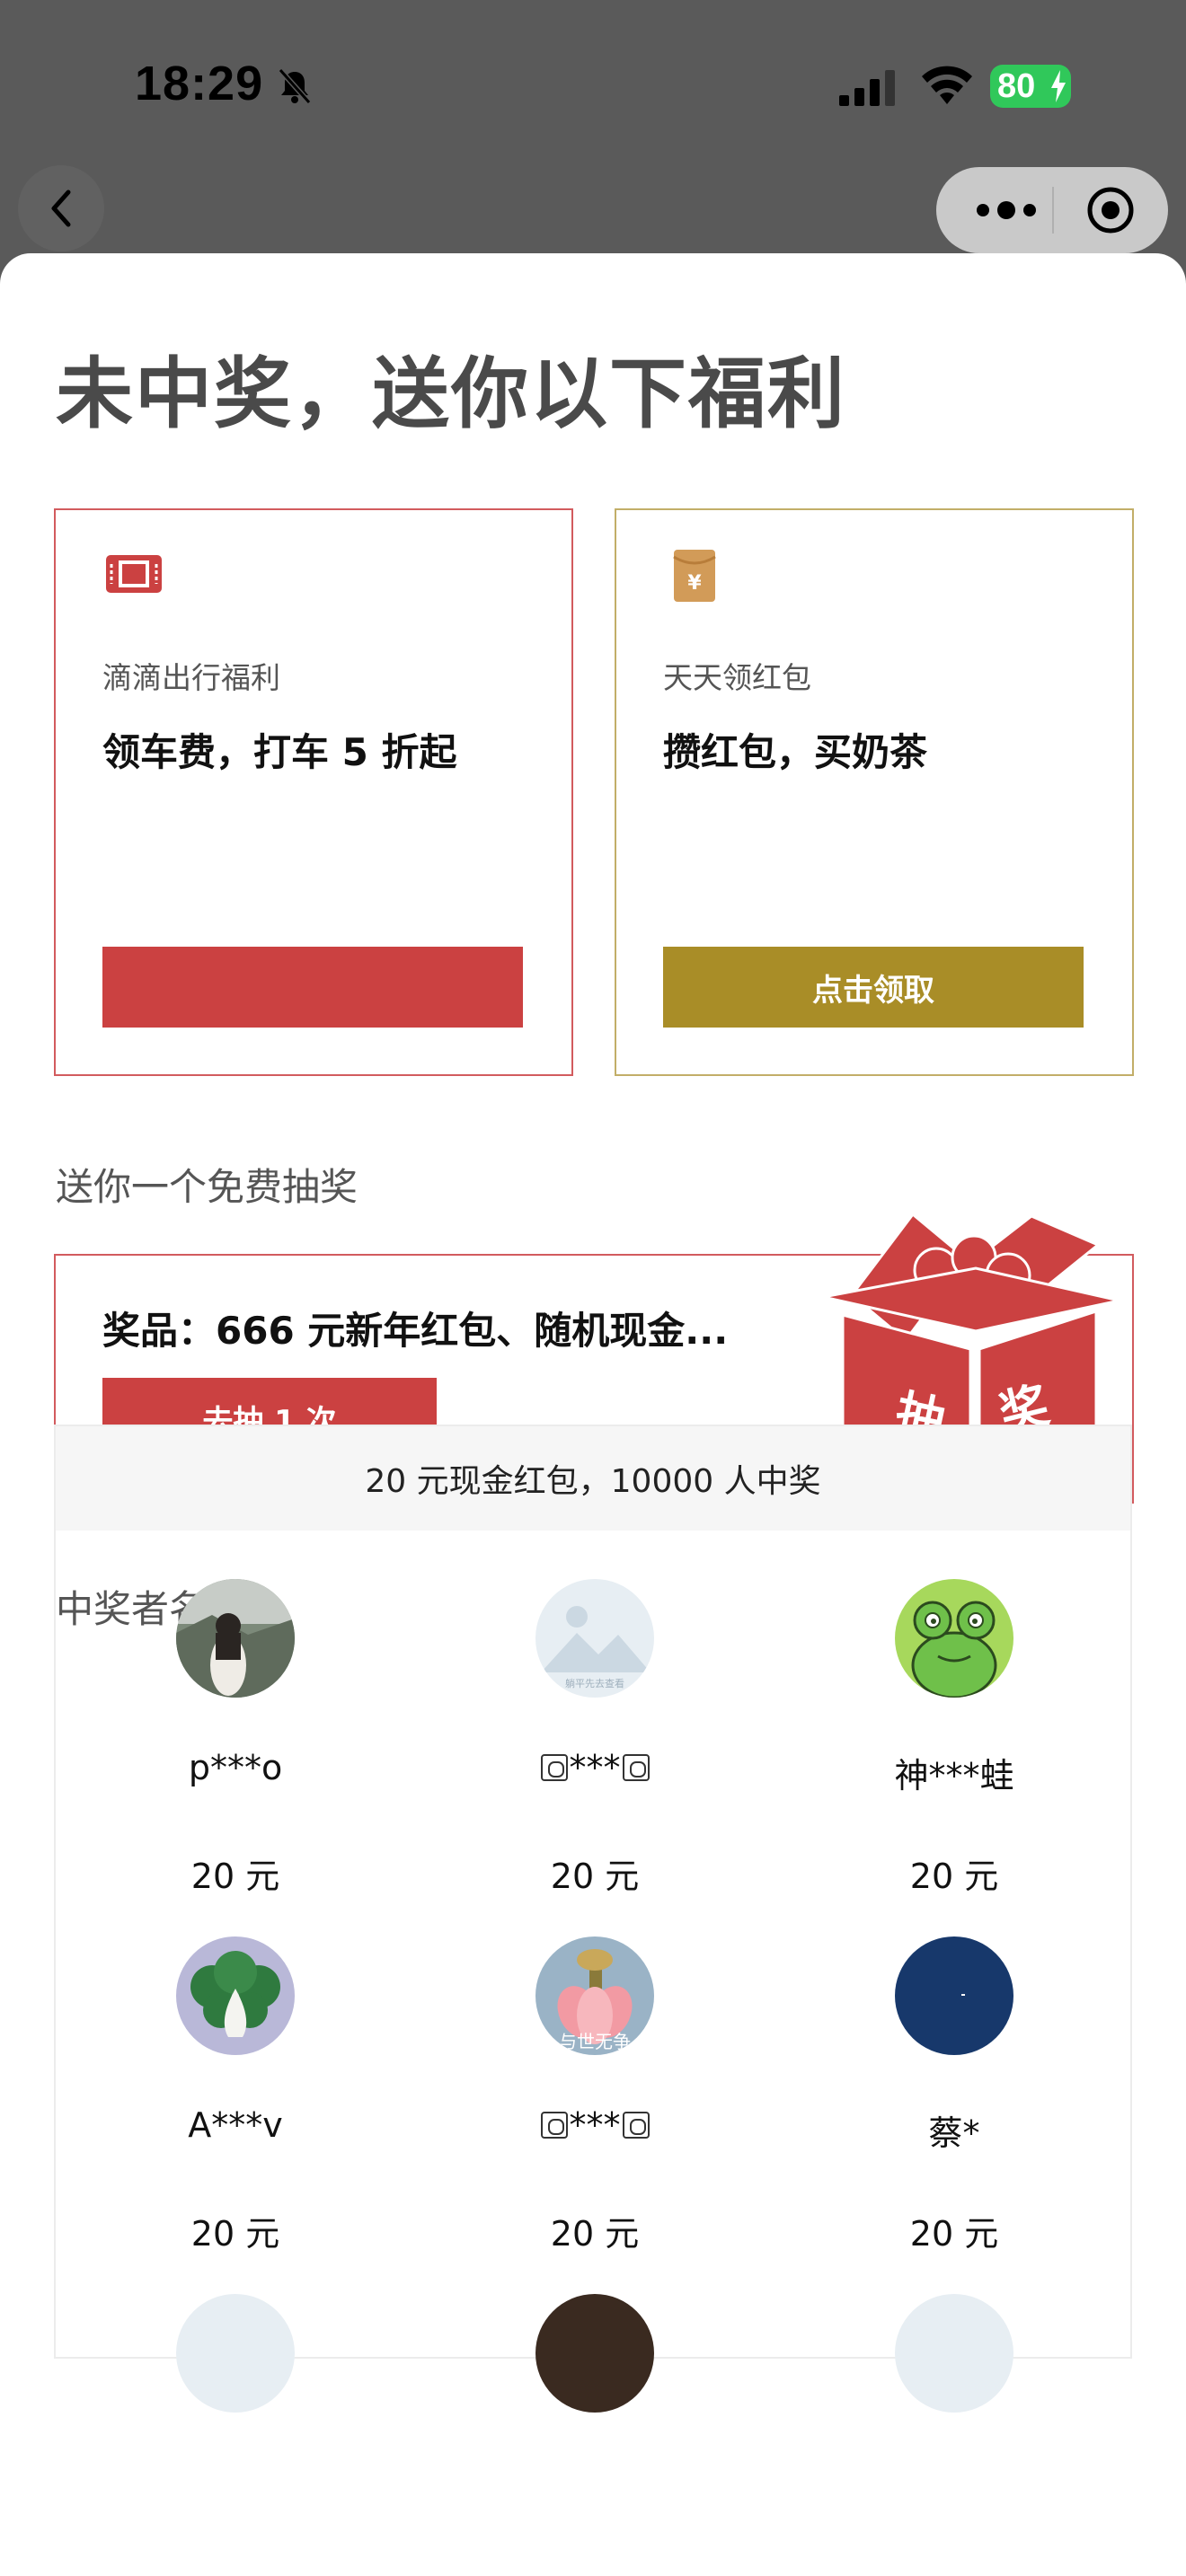 Image resolution: width=1186 pixels, height=2576 pixels. I want to click on winner-name: A***v, so click(235, 2125).